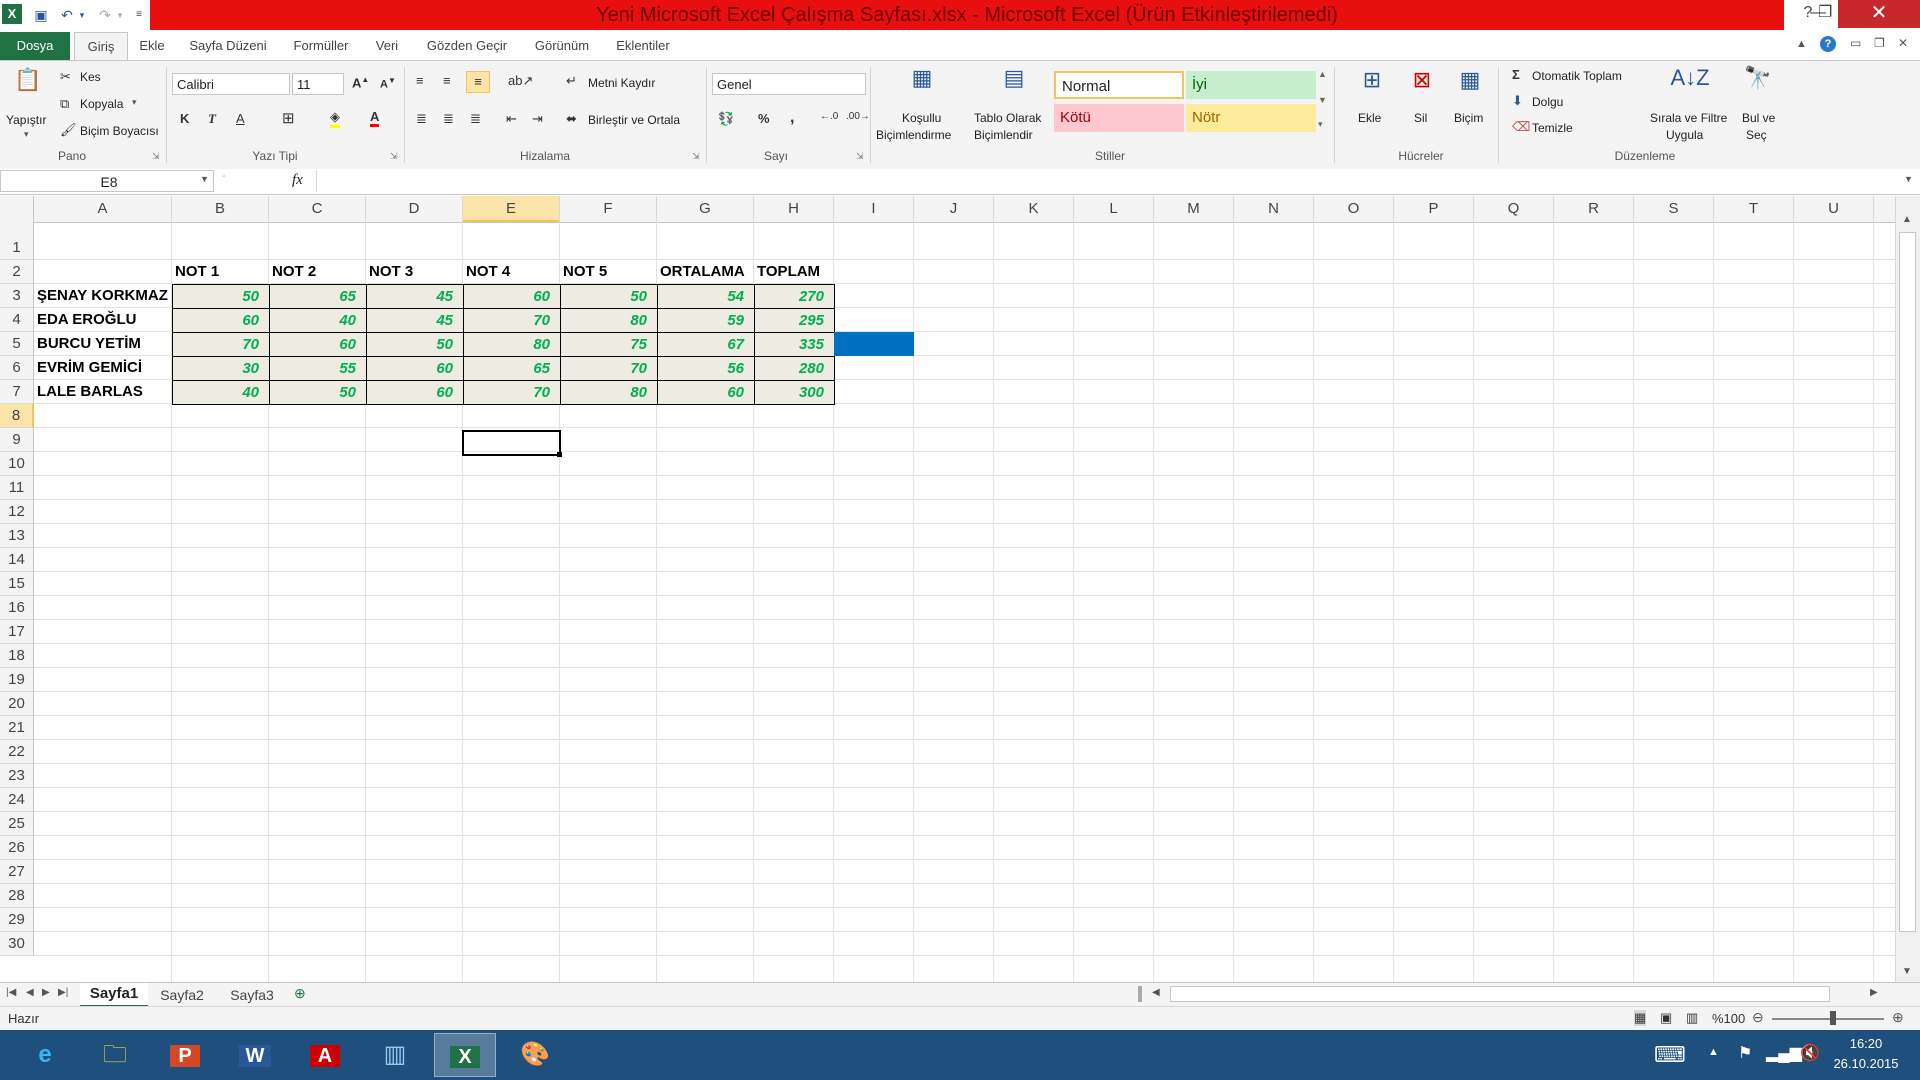 The height and width of the screenshot is (1080, 1920). What do you see at coordinates (17, 704) in the screenshot?
I see `row-header-20: 20` at bounding box center [17, 704].